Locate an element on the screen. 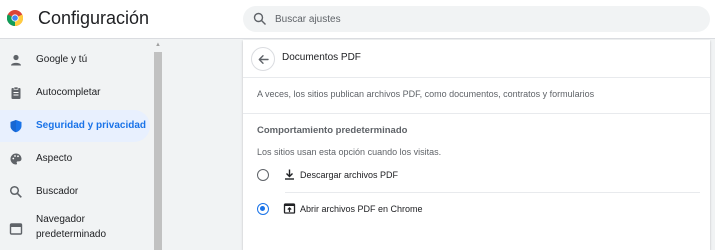 This screenshot has width=715, height=250. search-bar is located at coordinates (476, 19).